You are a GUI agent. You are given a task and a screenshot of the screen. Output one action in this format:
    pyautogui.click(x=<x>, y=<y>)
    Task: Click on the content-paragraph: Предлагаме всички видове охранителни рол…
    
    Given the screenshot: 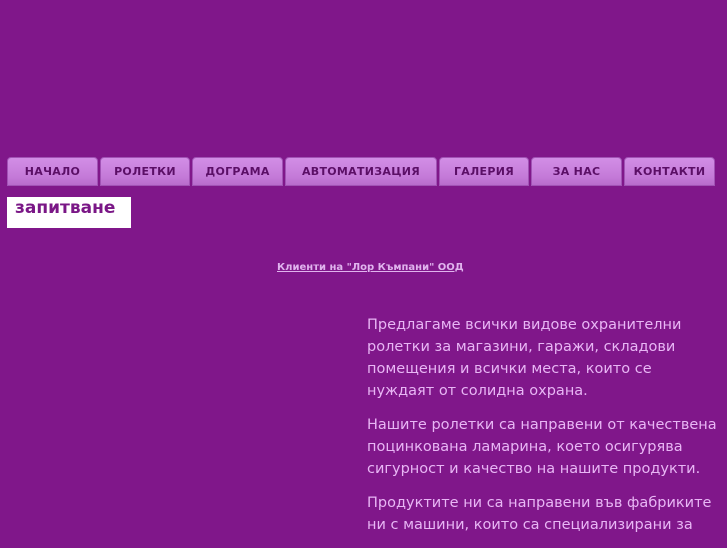 What is the action you would take?
    pyautogui.click(x=524, y=358)
    